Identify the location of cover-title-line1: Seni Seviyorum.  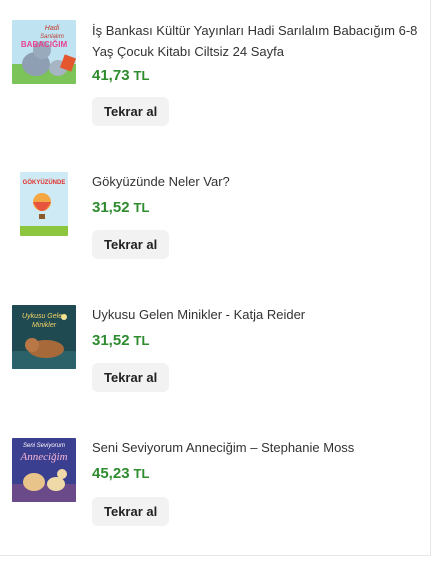
(44, 446).